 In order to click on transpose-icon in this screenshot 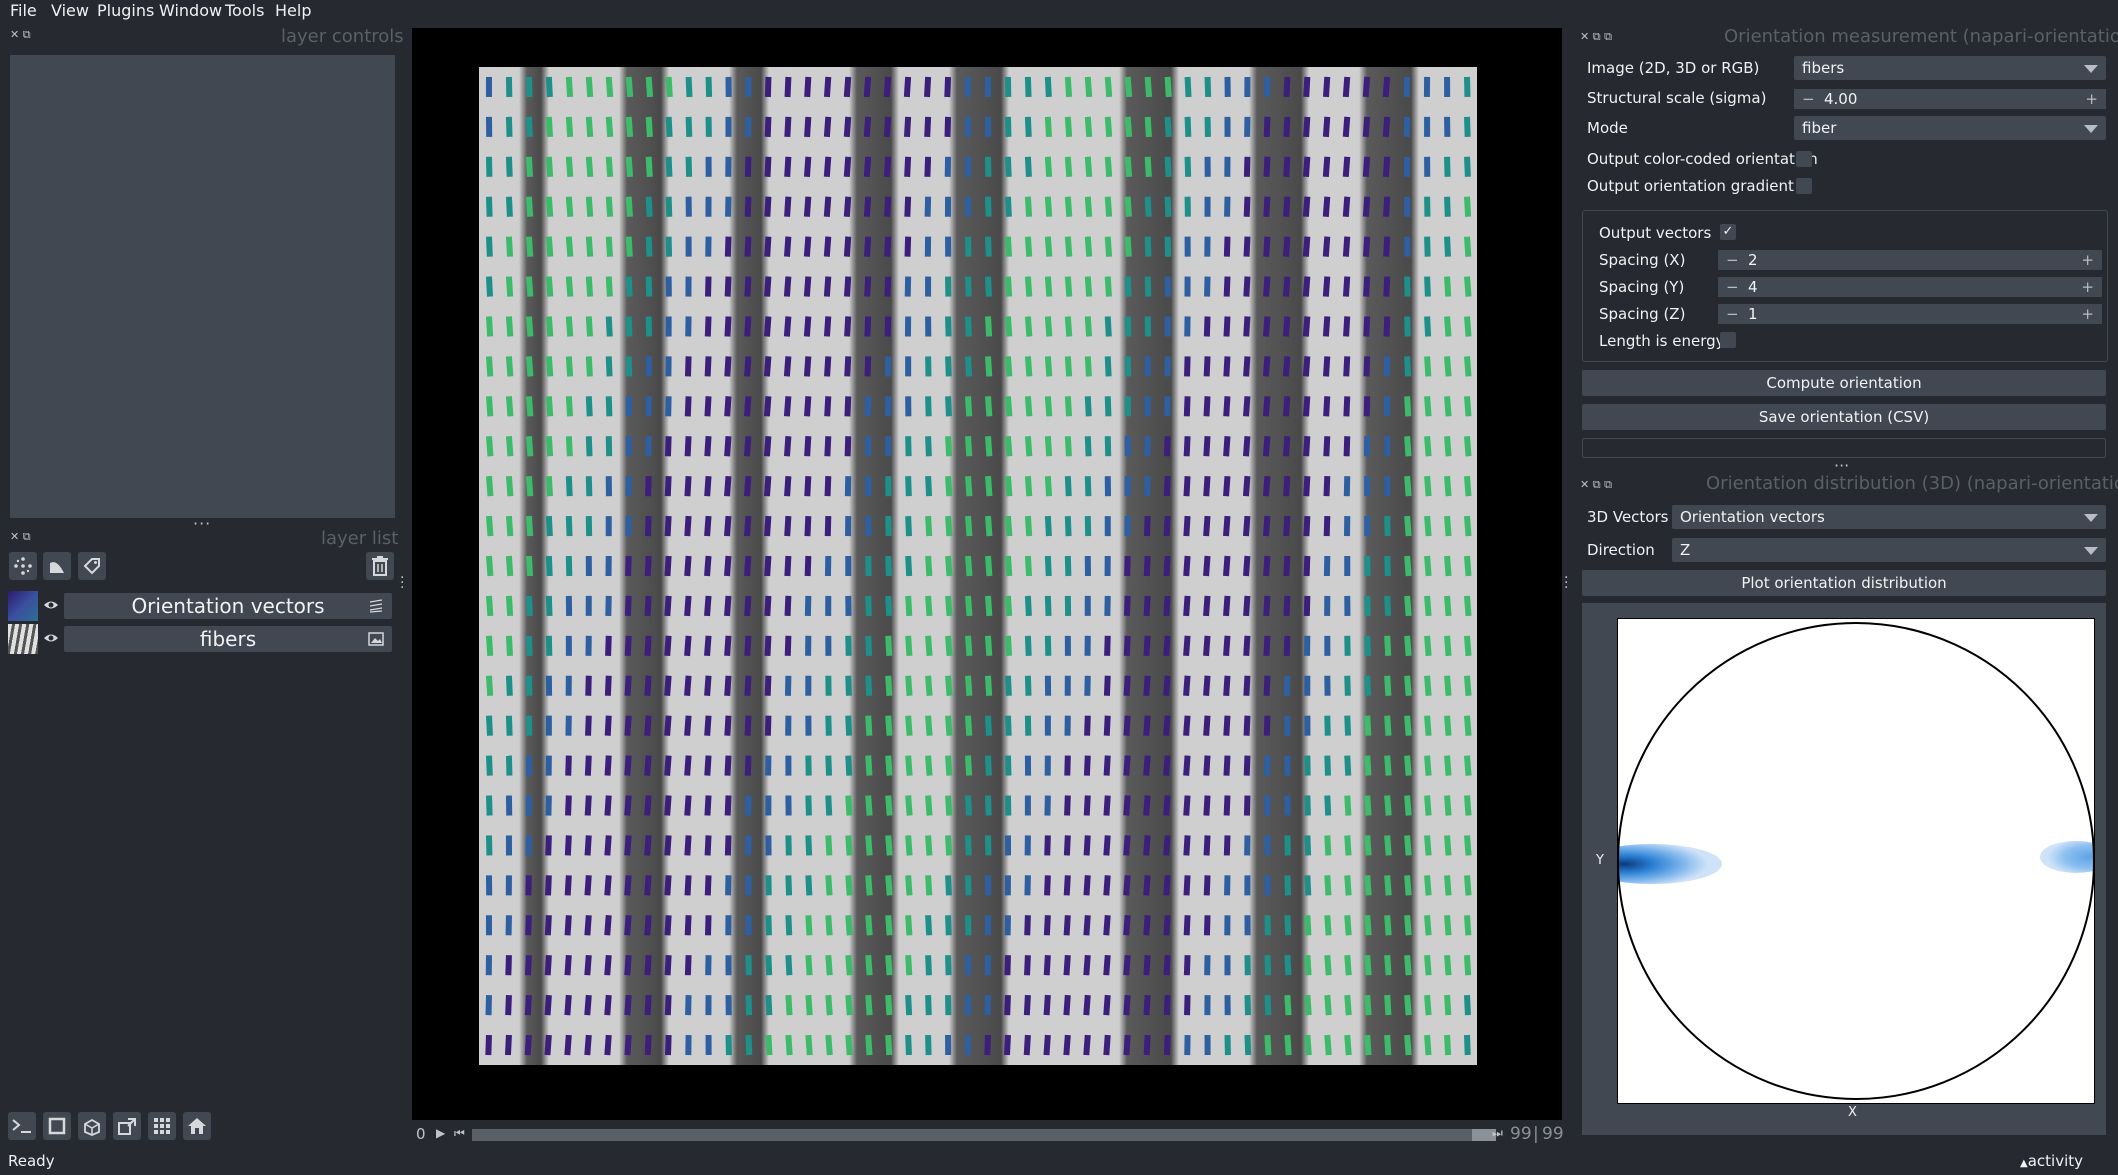, I will do `click(127, 1126)`.